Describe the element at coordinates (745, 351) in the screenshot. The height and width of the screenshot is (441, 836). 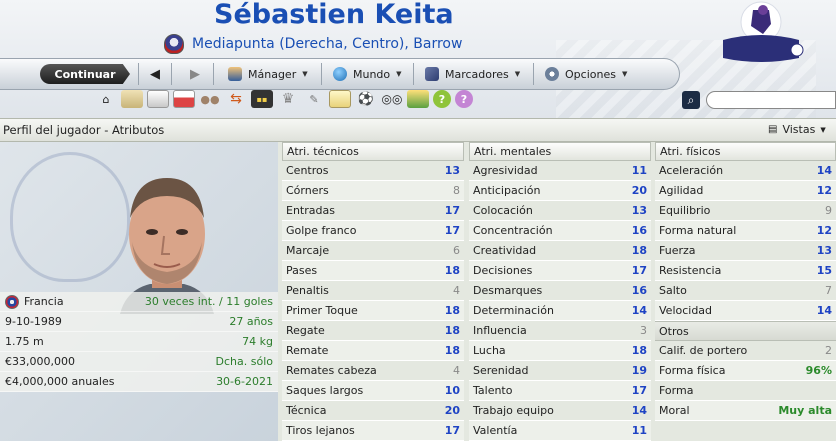
I see `attribute-row: Calif. de portero 2` at that location.